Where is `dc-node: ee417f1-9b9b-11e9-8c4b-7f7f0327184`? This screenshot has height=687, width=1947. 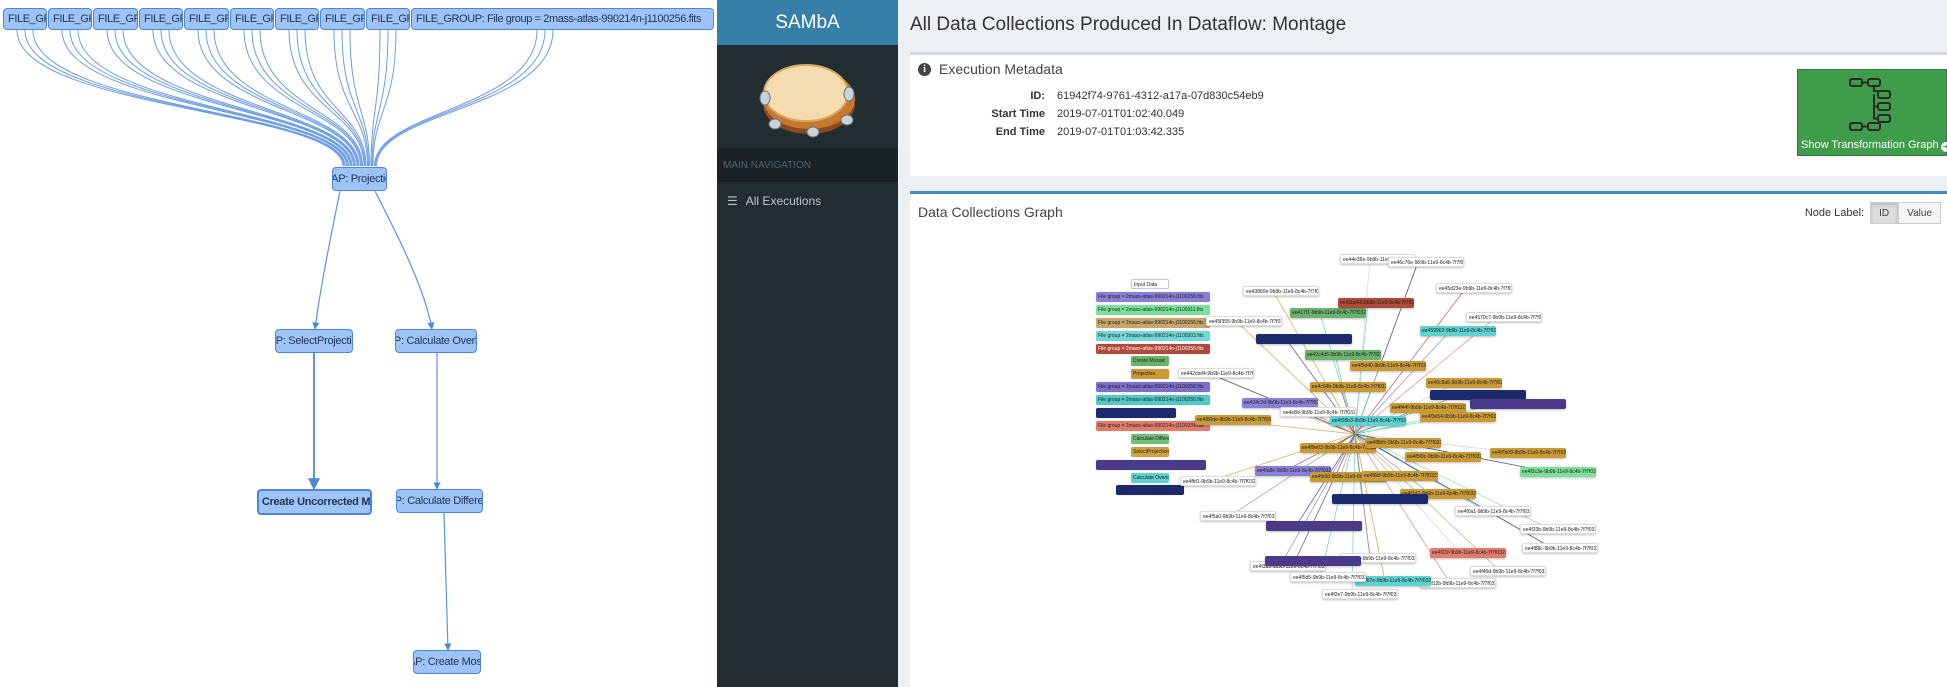 dc-node: ee417f1-9b9b-11e9-8c4b-7f7f0327184 is located at coordinates (1328, 313).